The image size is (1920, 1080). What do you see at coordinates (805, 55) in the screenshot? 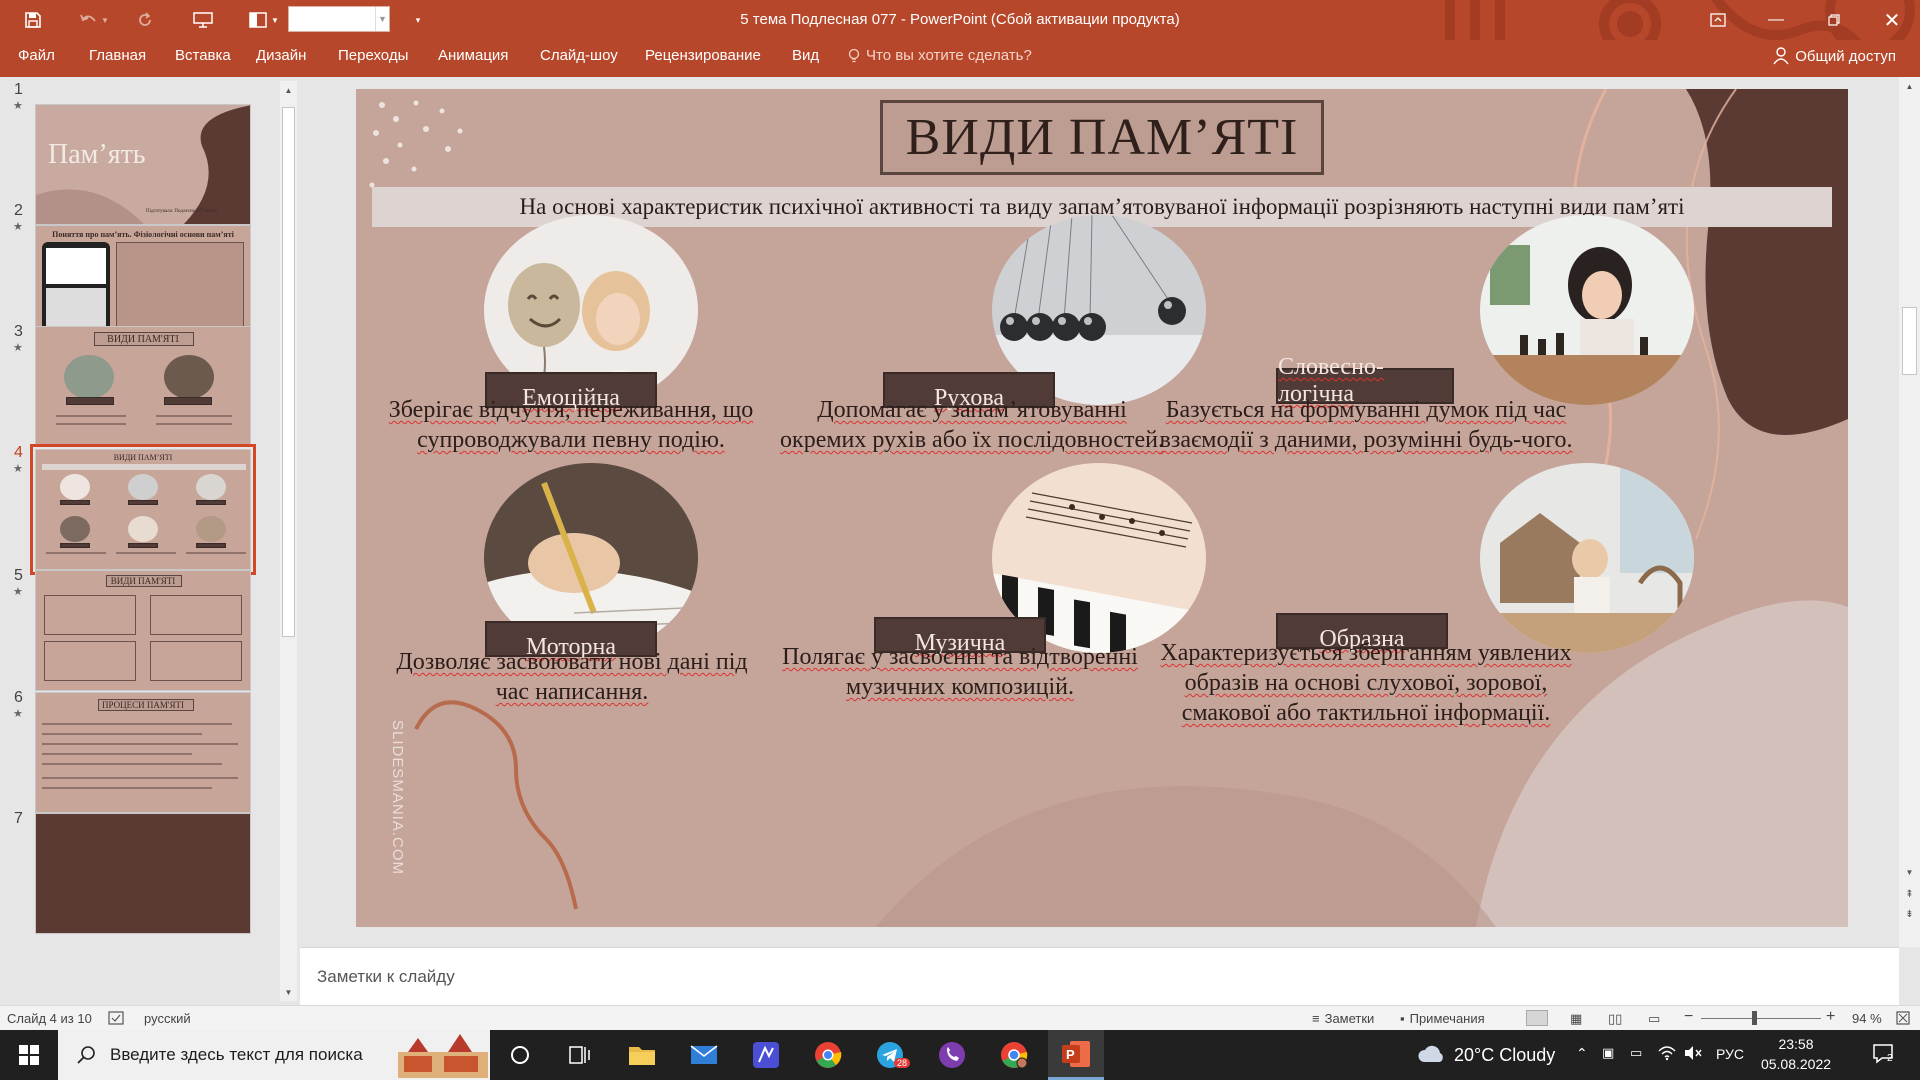
I see `tab-view: Вид` at bounding box center [805, 55].